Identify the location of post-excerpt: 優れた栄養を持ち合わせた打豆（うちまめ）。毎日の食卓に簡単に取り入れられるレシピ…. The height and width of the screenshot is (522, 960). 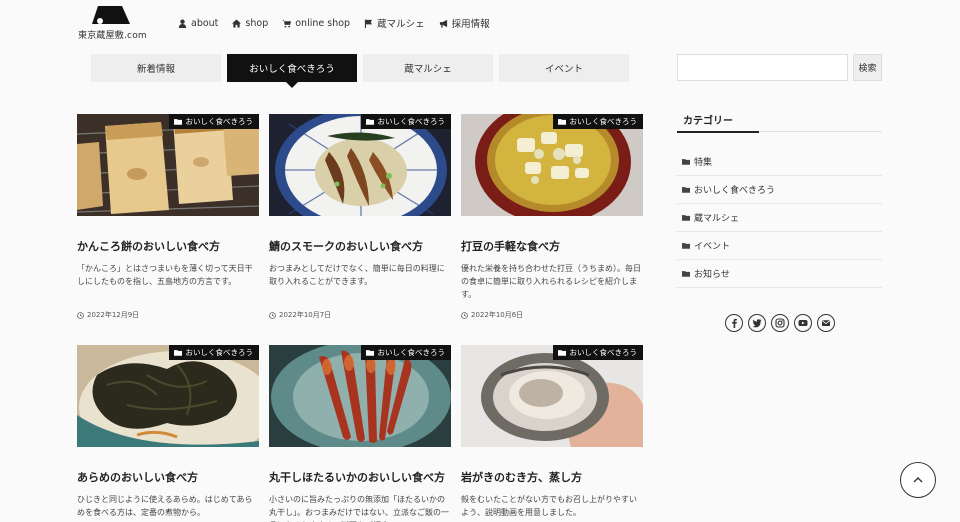
(551, 282).